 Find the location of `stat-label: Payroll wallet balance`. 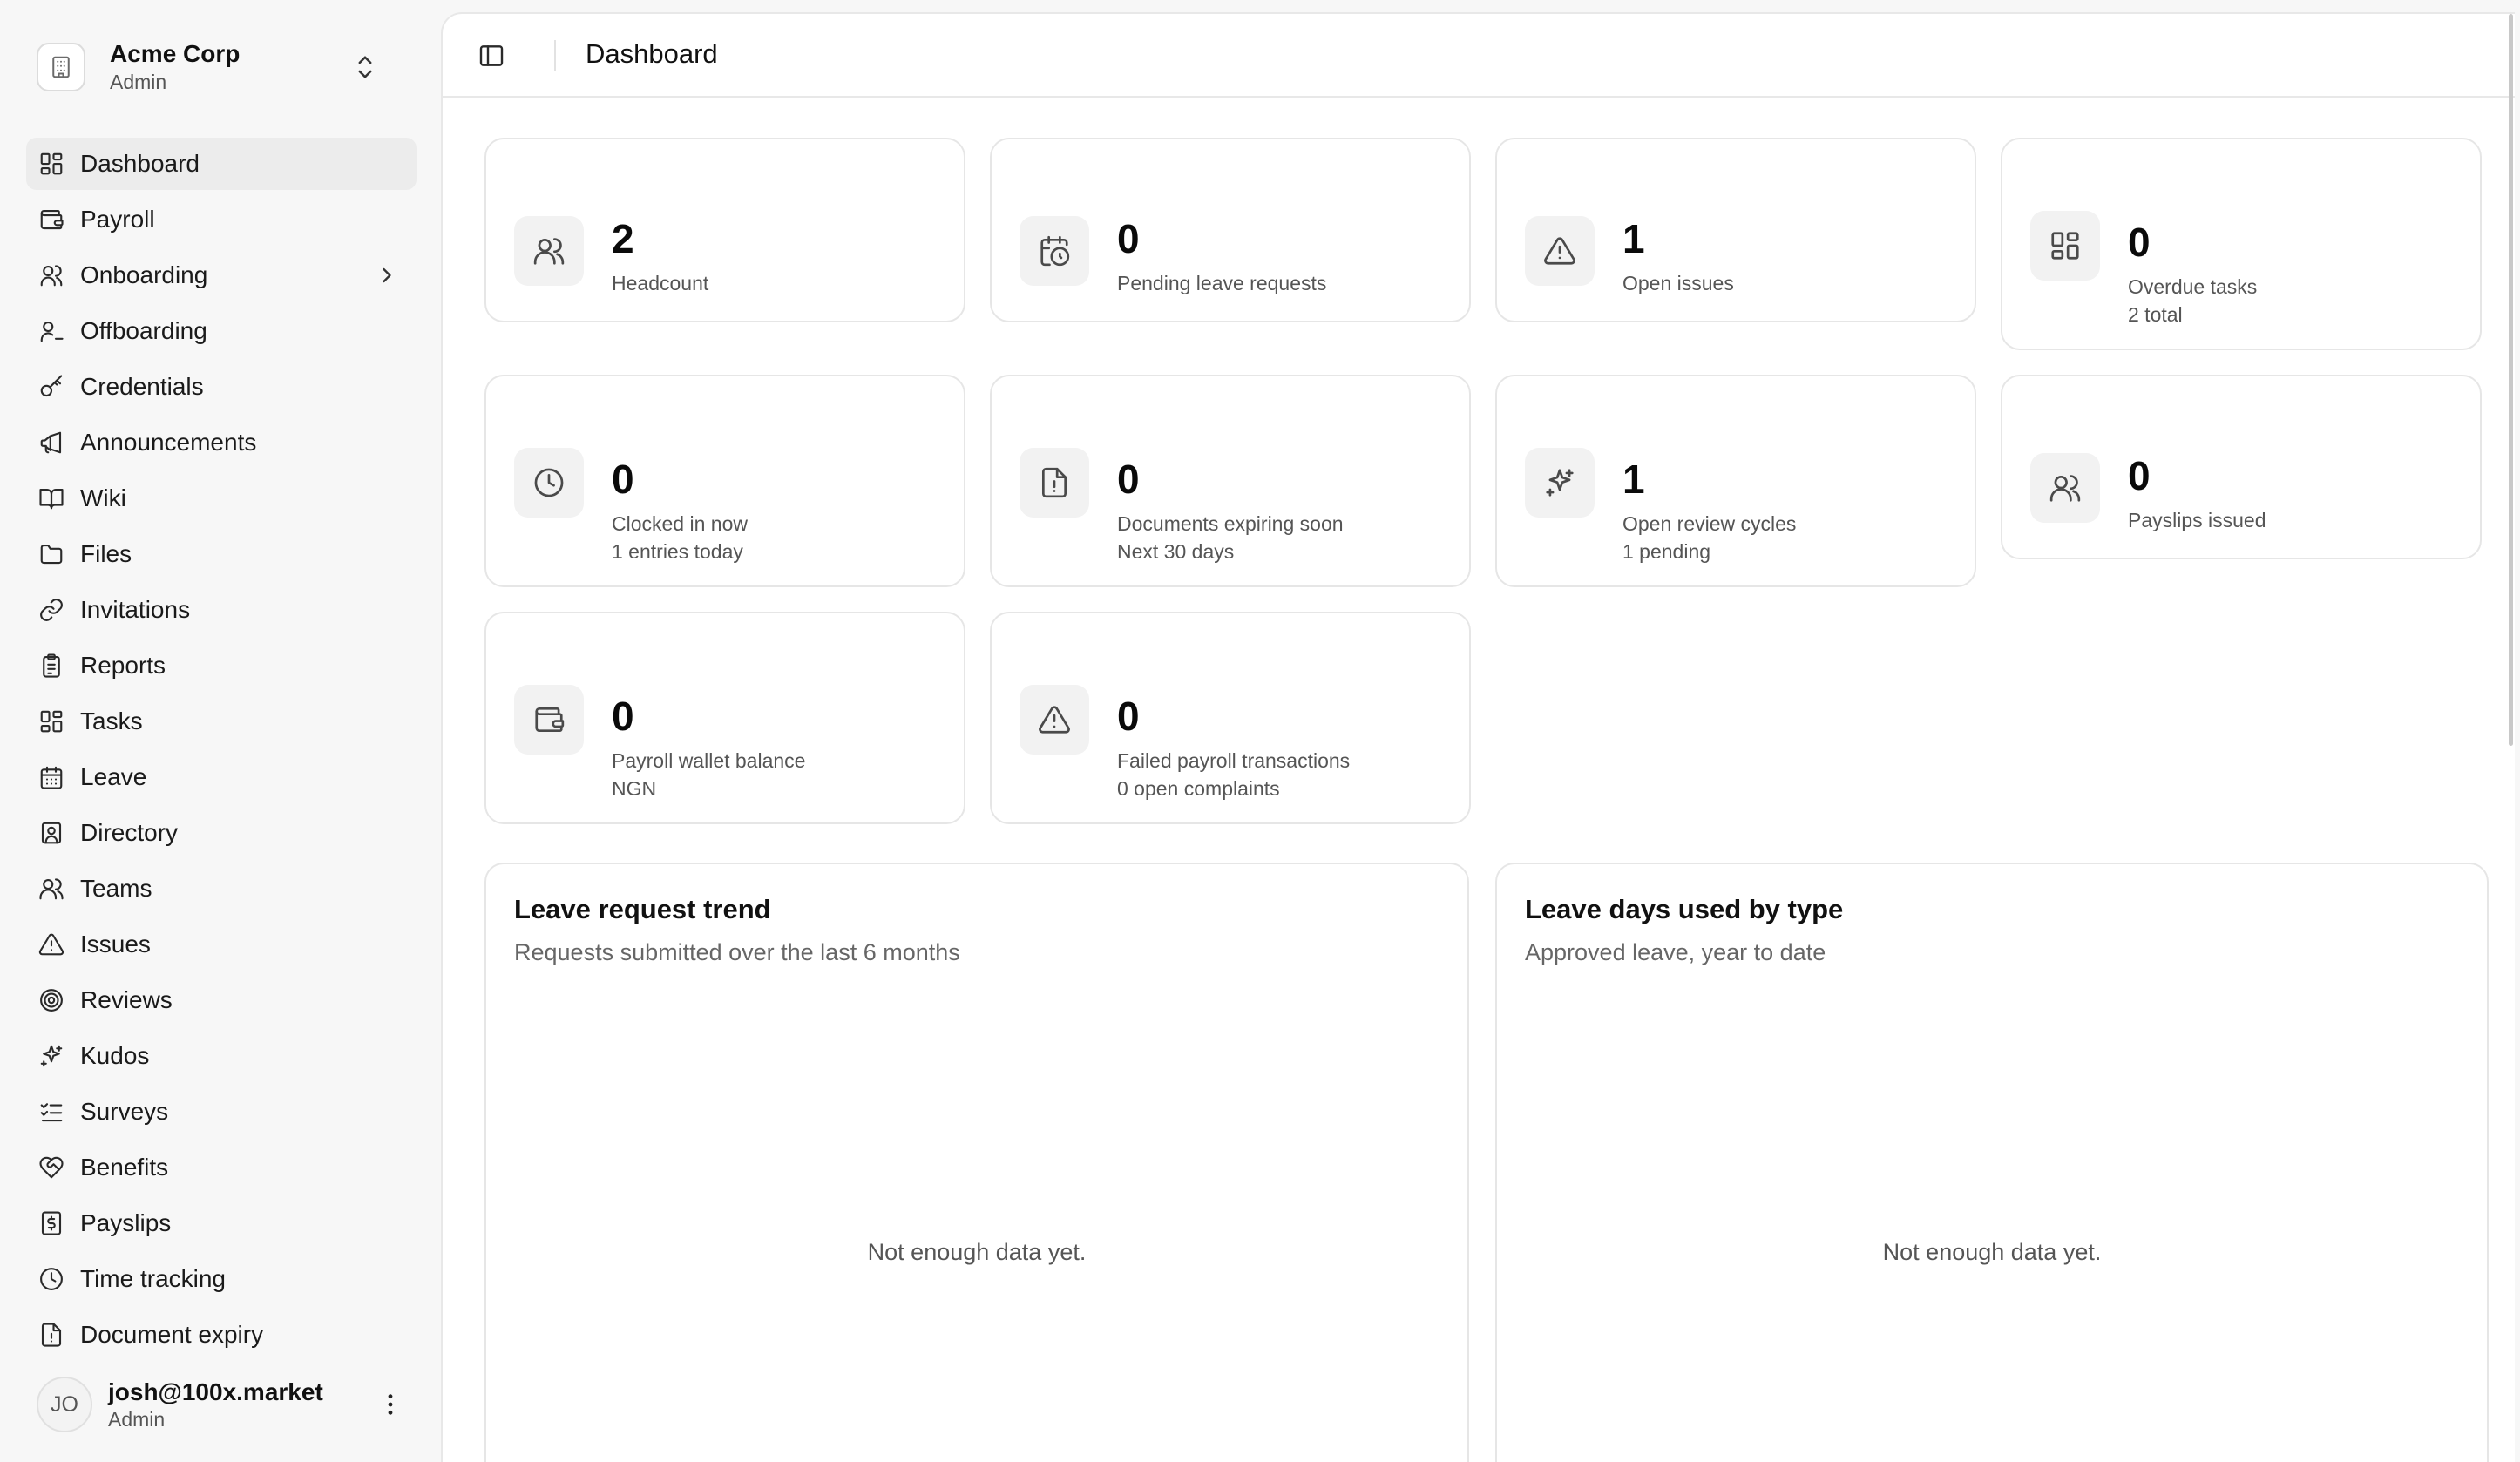

stat-label: Payroll wallet balance is located at coordinates (709, 760).